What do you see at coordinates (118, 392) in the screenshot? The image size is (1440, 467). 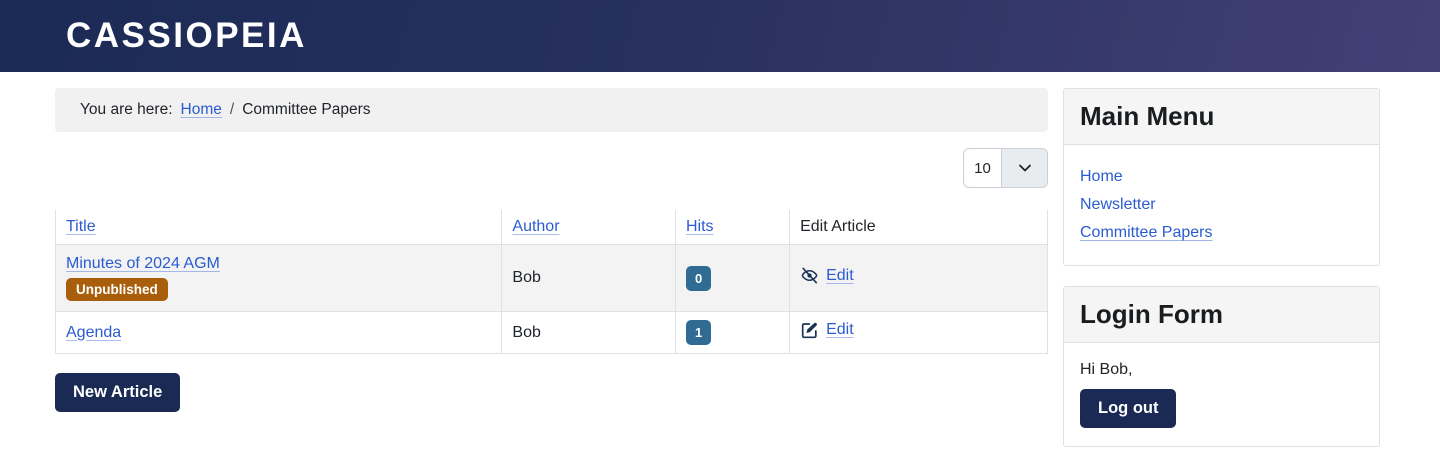 I see `new-article-button: New Article` at bounding box center [118, 392].